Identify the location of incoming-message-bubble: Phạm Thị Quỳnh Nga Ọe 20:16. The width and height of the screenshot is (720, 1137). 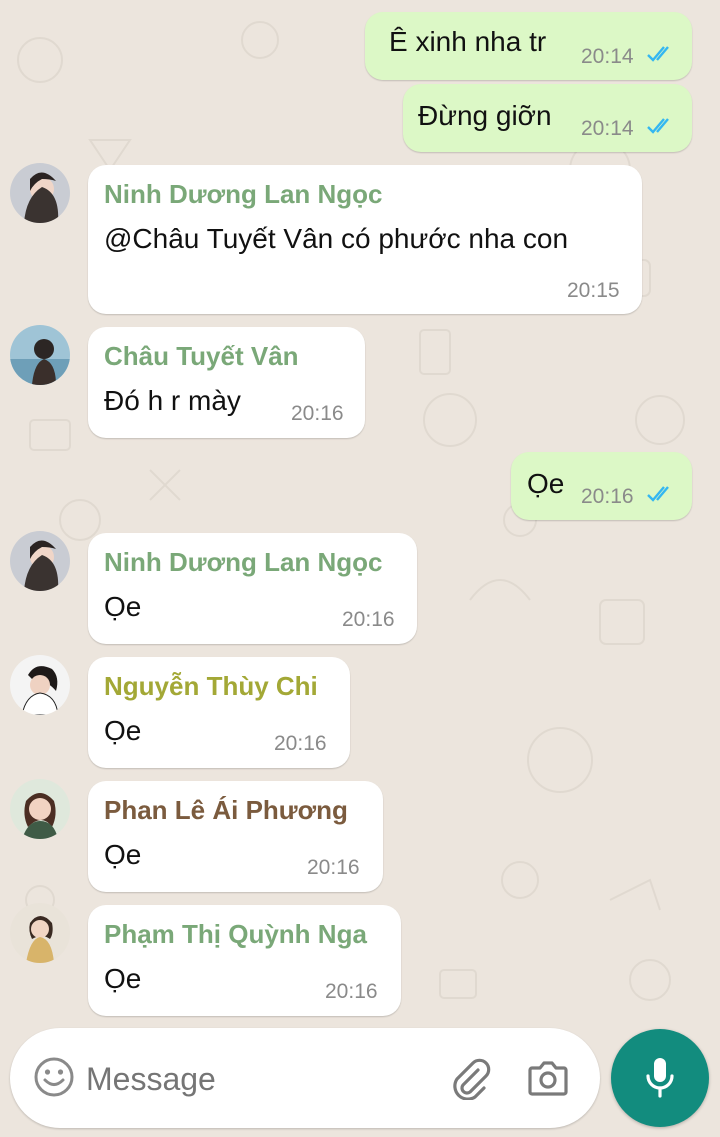
(244, 960).